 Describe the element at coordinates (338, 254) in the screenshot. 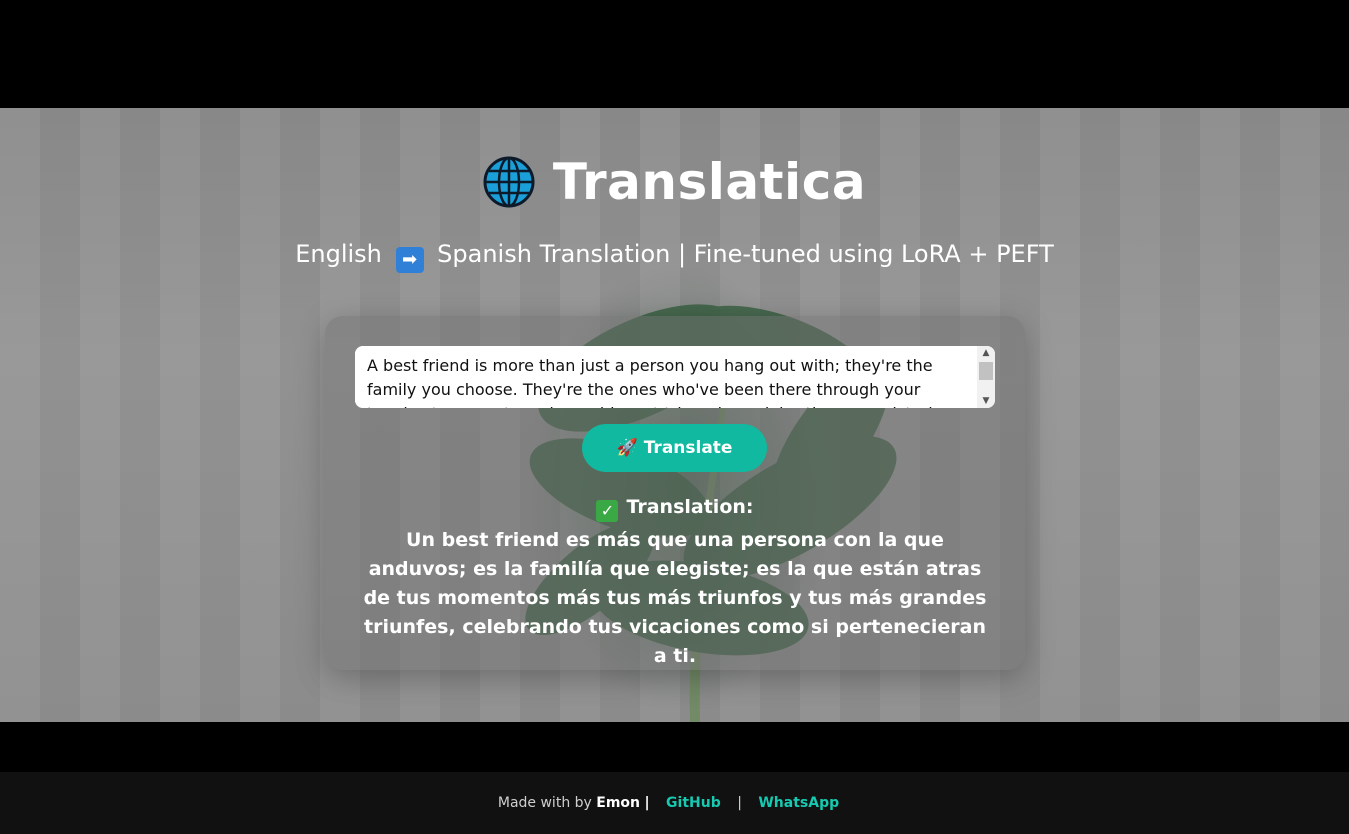

I see `subtitle-source-language: English` at that location.